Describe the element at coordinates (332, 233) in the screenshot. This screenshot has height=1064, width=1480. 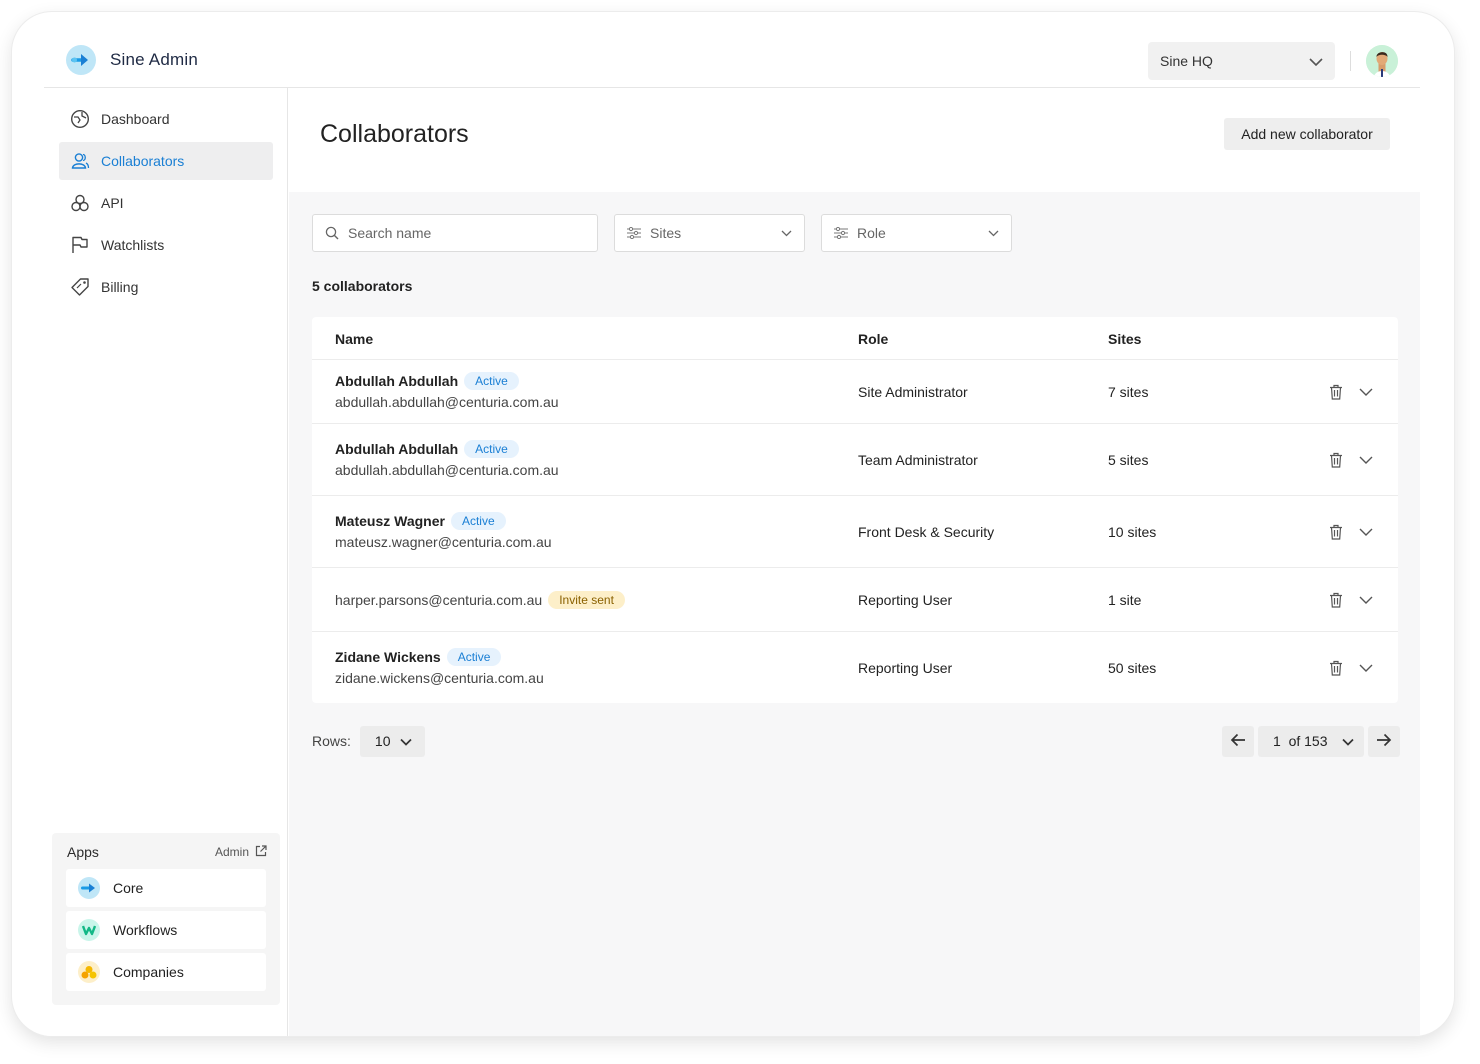
I see `search-icon` at that location.